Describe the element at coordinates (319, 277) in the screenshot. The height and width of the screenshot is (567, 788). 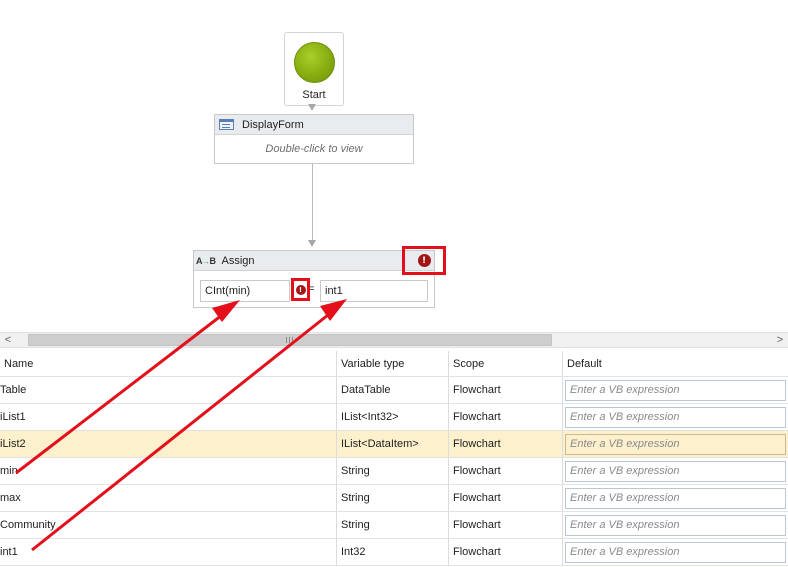
I see `assign-activity: A→B Assign CInt(min) = int1 ! !` at that location.